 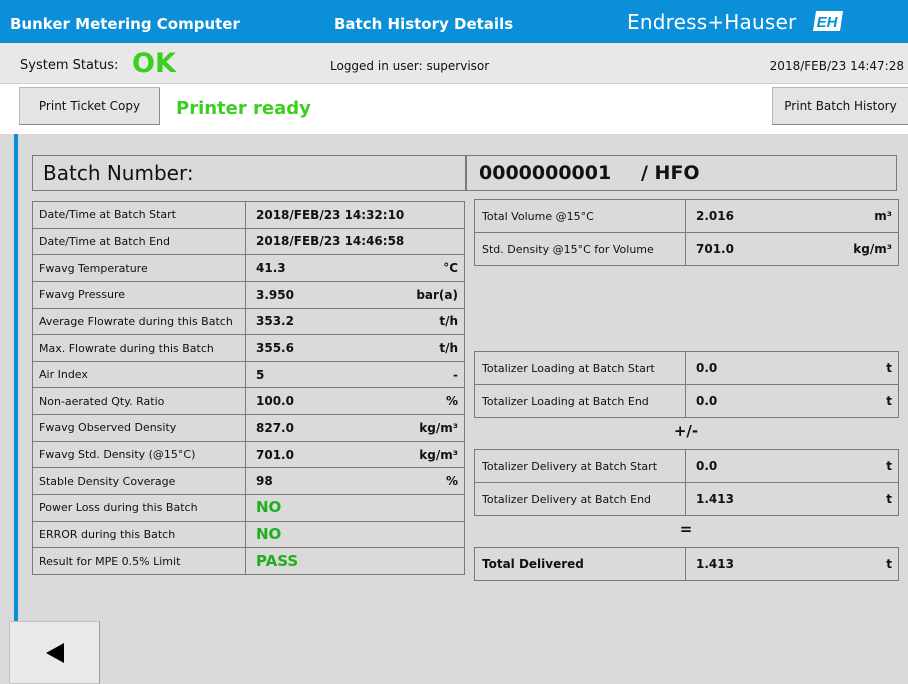 I want to click on batch-number: 0000000001, so click(x=545, y=173).